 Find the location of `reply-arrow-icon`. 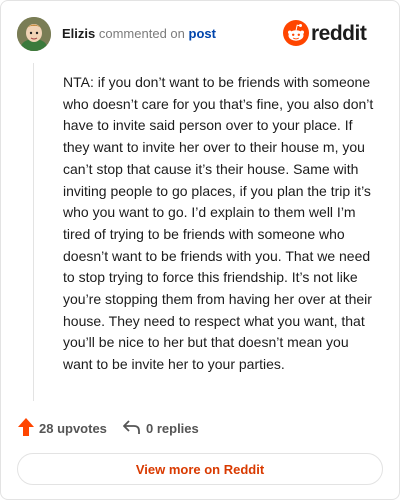

reply-arrow-icon is located at coordinates (132, 428).